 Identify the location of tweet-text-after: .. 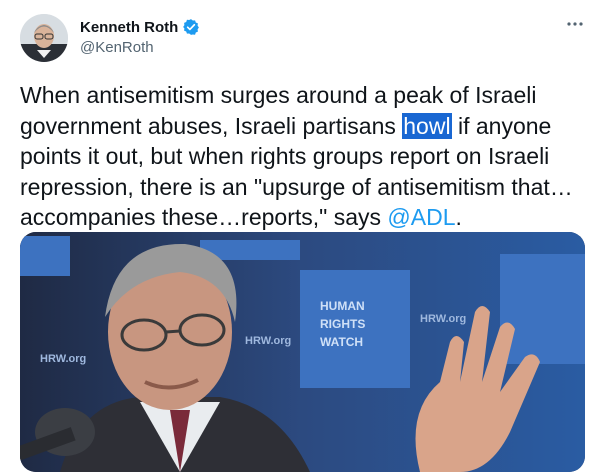
(458, 217).